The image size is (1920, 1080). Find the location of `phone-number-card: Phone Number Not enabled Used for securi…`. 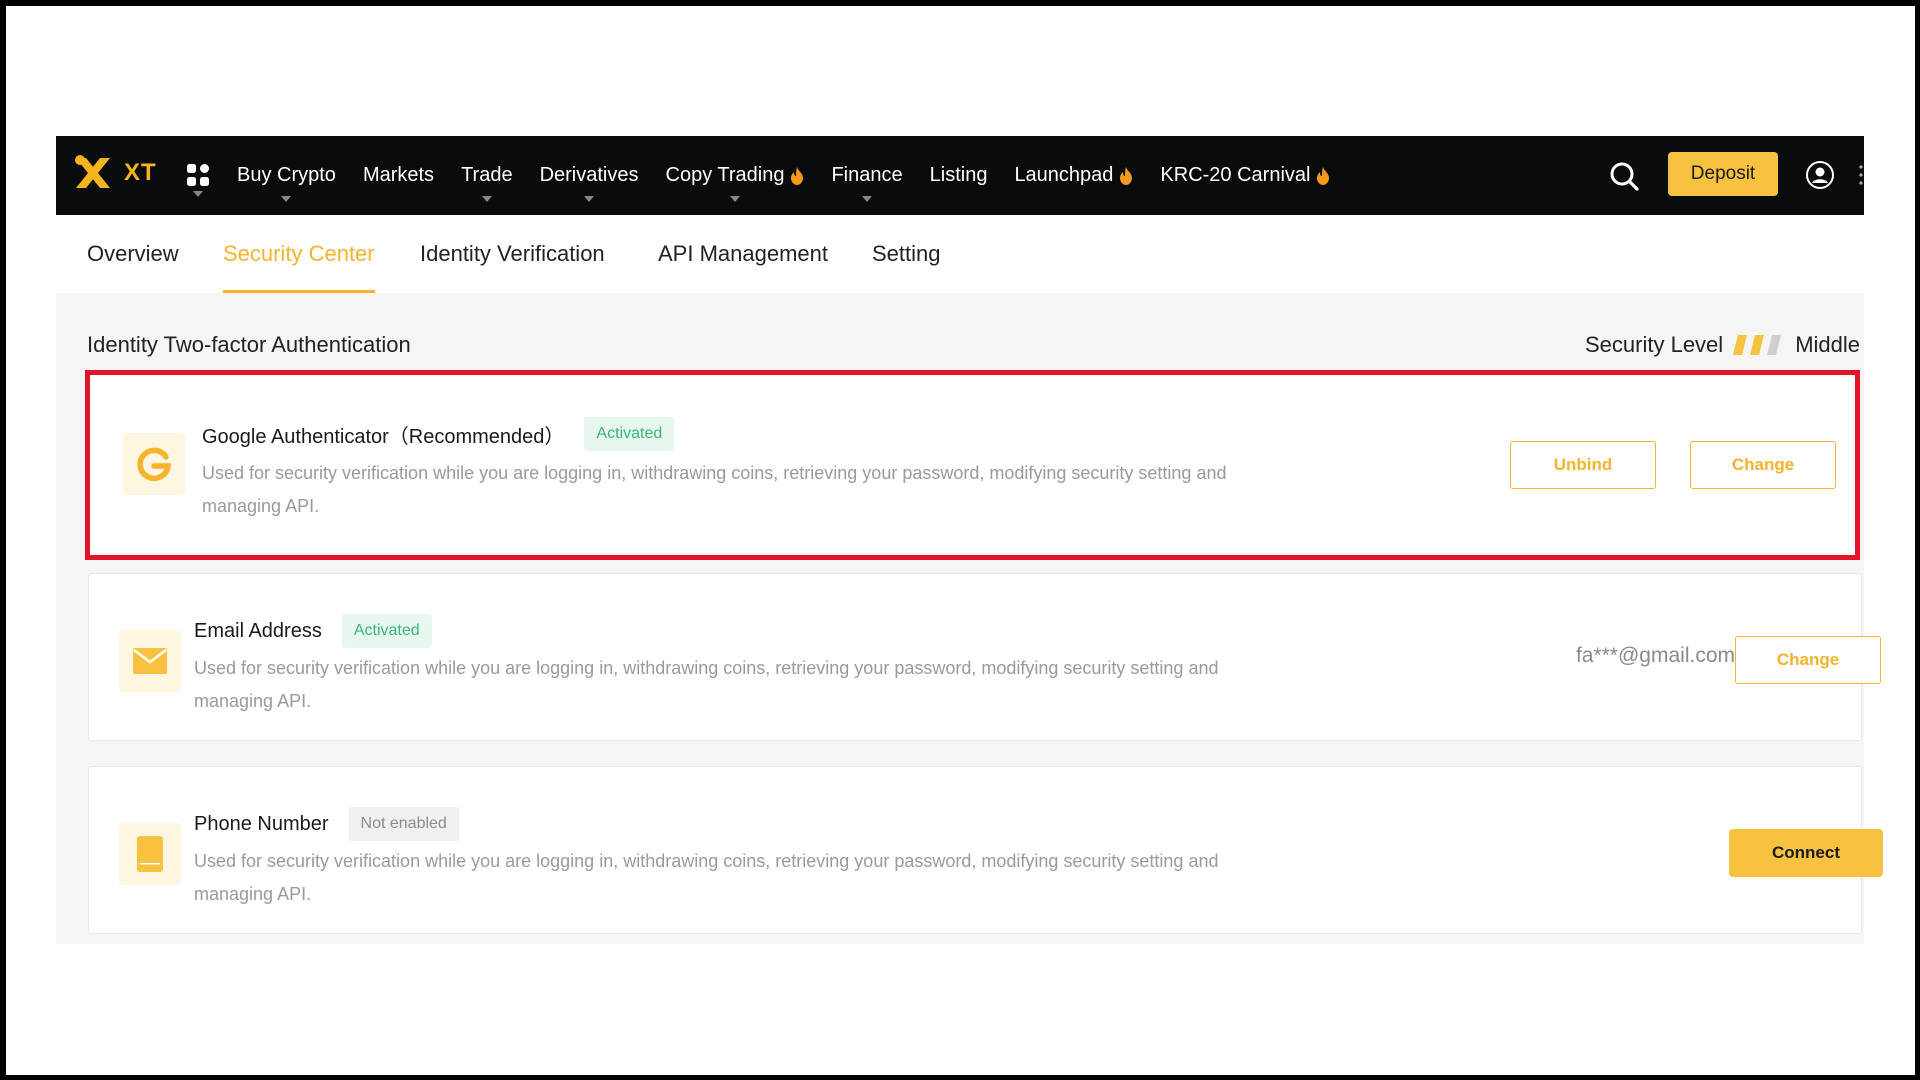

phone-number-card: Phone Number Not enabled Used for securi… is located at coordinates (985, 850).